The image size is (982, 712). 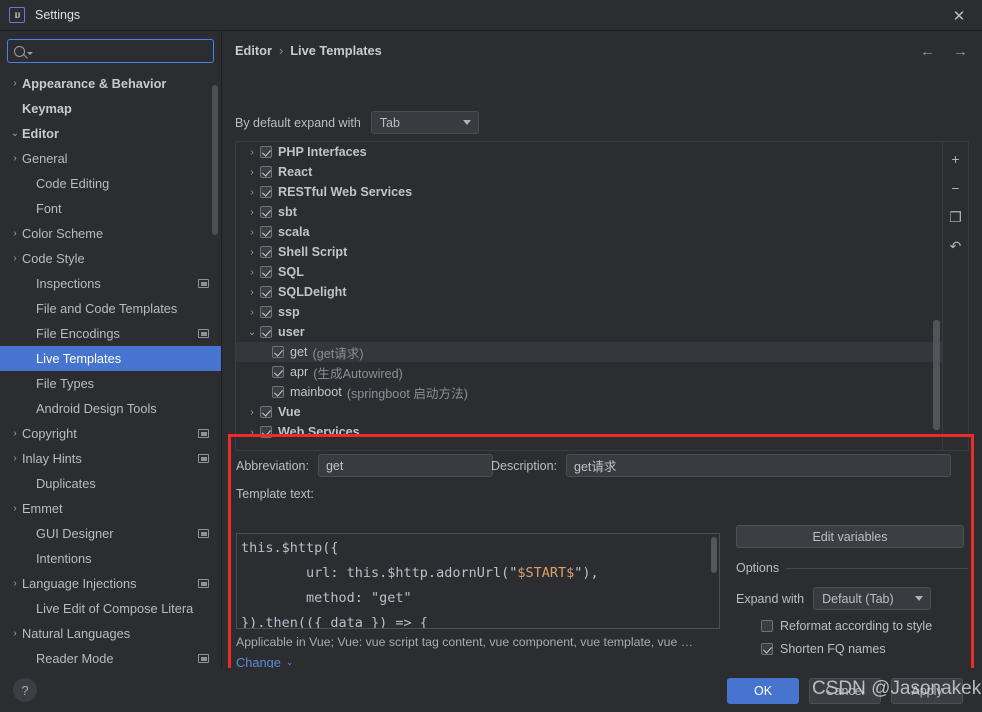 What do you see at coordinates (589, 272) in the screenshot?
I see `table-row: › SQL` at bounding box center [589, 272].